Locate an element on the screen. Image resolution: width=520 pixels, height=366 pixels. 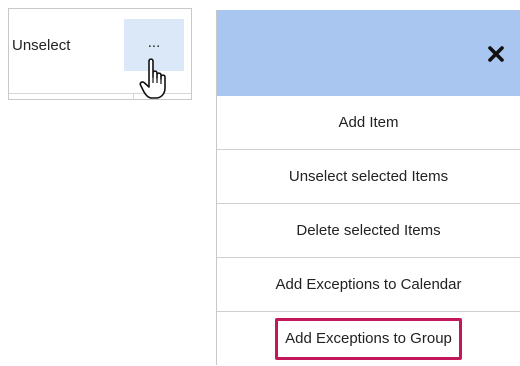
close-icon is located at coordinates (496, 54).